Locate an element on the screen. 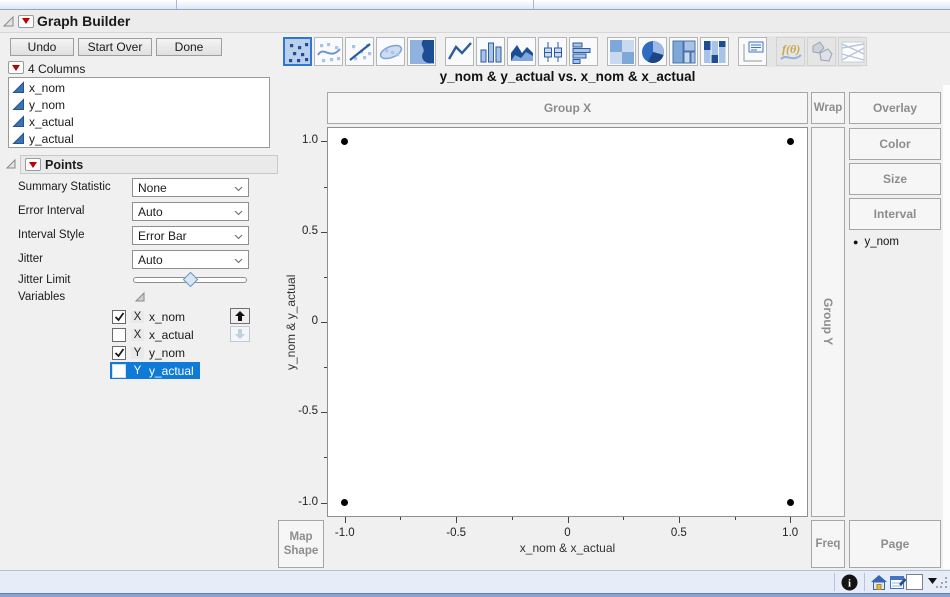  chart-title: y_nom & y_actual vs. x_nom & x_actual is located at coordinates (567, 76).